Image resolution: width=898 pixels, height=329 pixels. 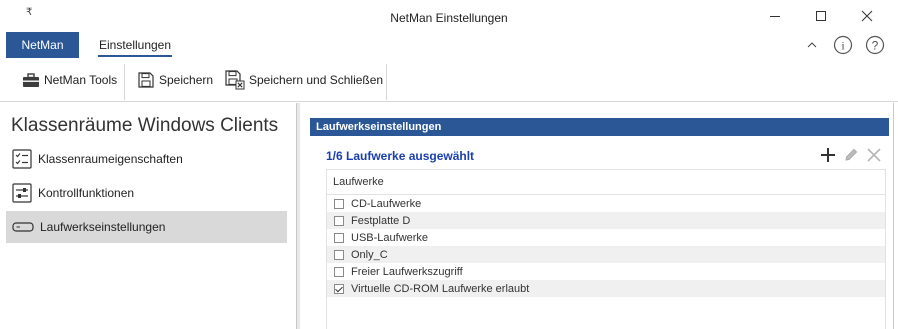 I want to click on row-label: Virtuelle CD-ROM Laufwerke erlaubt, so click(x=440, y=288).